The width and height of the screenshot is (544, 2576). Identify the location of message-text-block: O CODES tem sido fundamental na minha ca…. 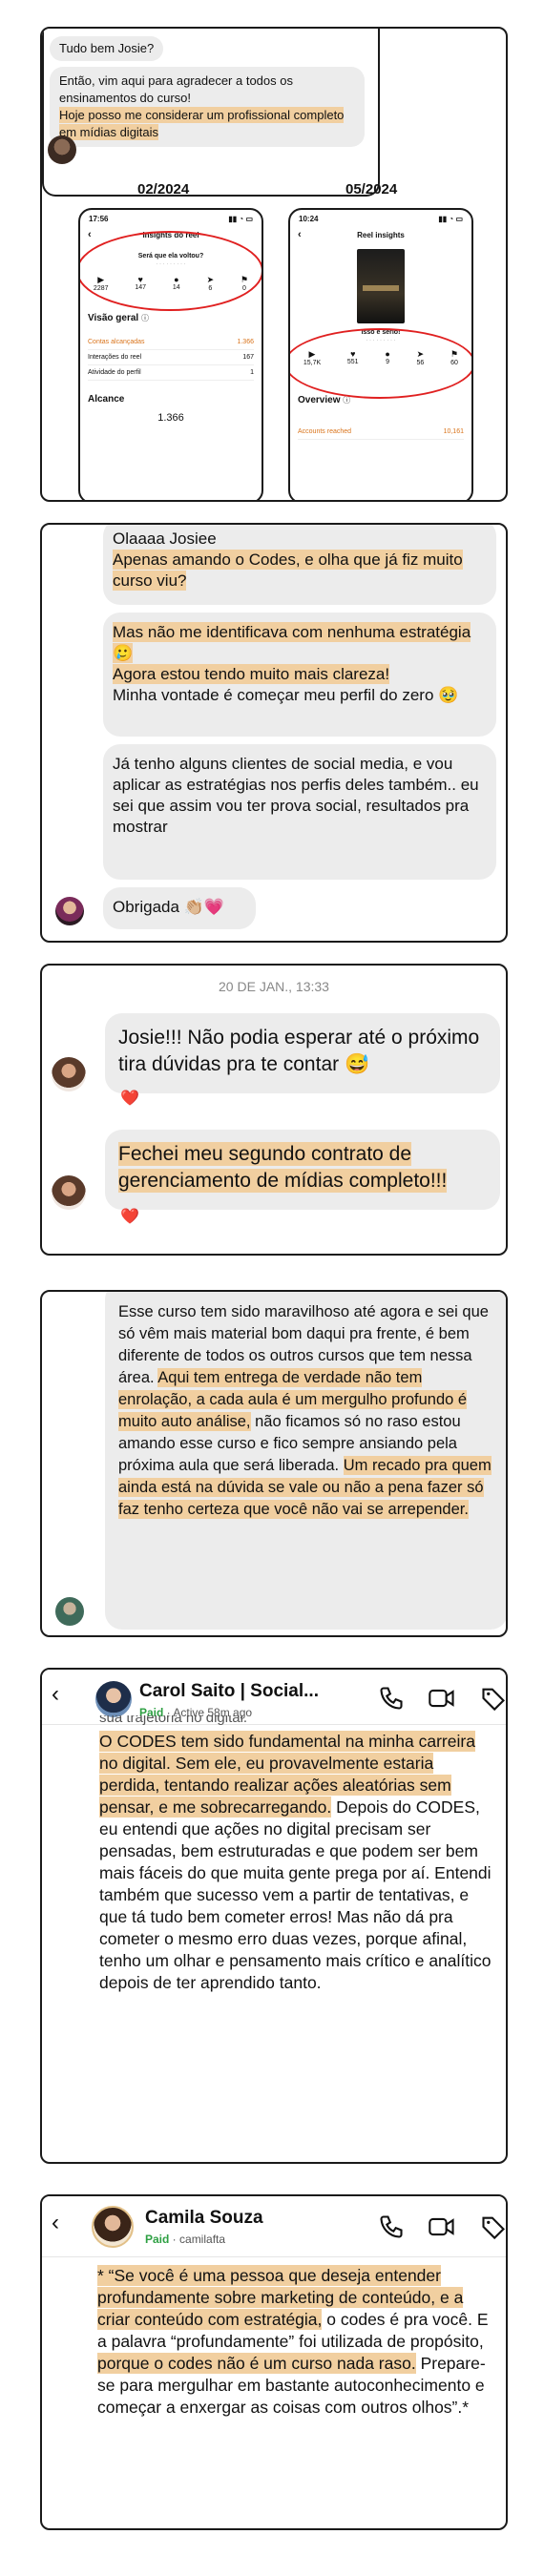
(295, 1862).